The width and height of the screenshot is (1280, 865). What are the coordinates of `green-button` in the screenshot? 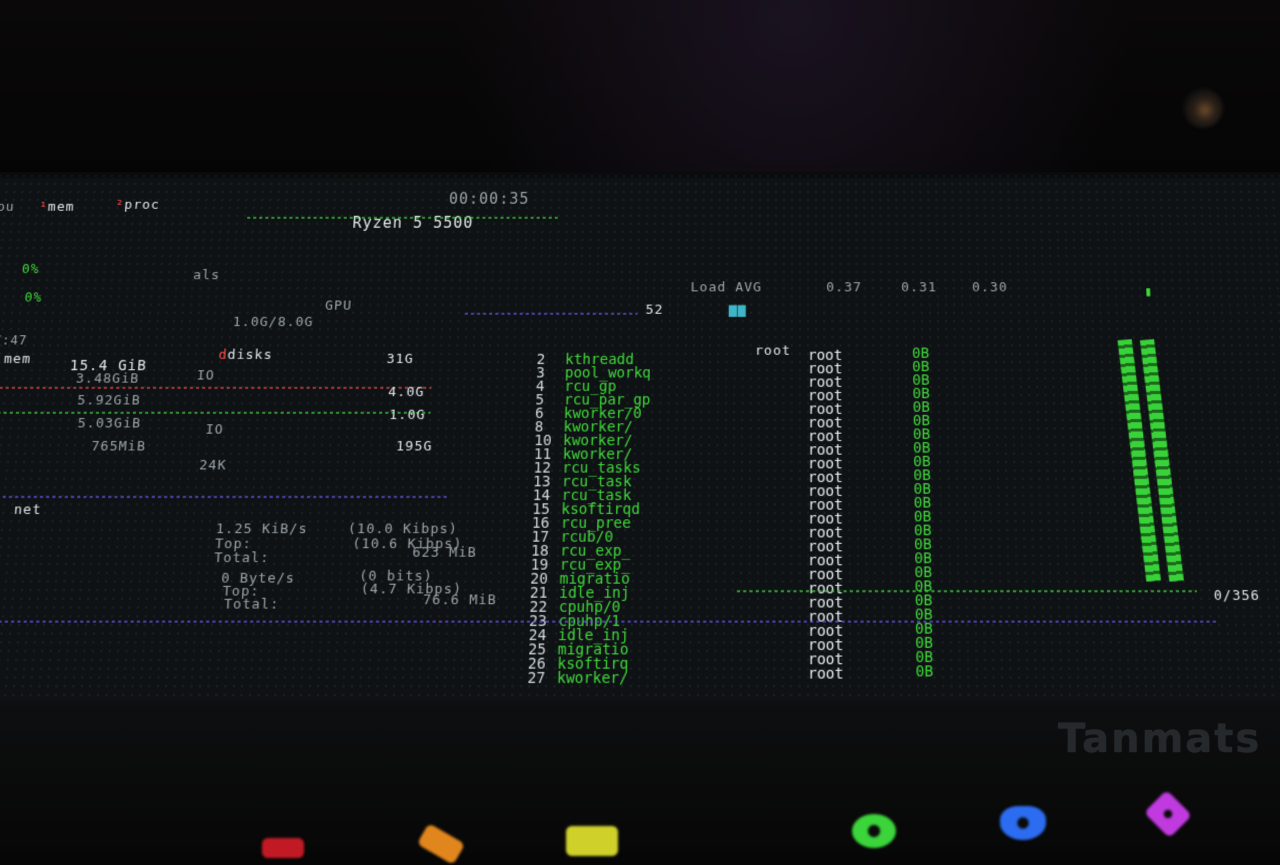 It's located at (874, 831).